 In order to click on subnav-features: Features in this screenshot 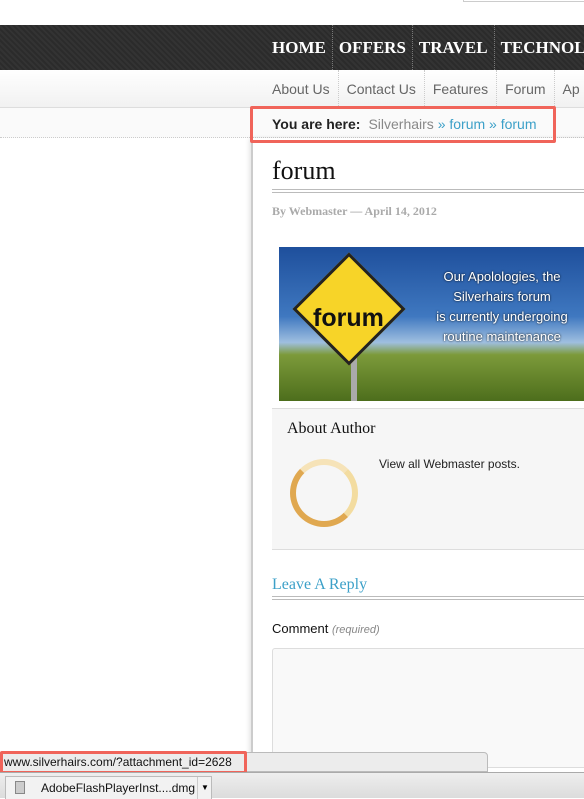, I will do `click(461, 88)`.